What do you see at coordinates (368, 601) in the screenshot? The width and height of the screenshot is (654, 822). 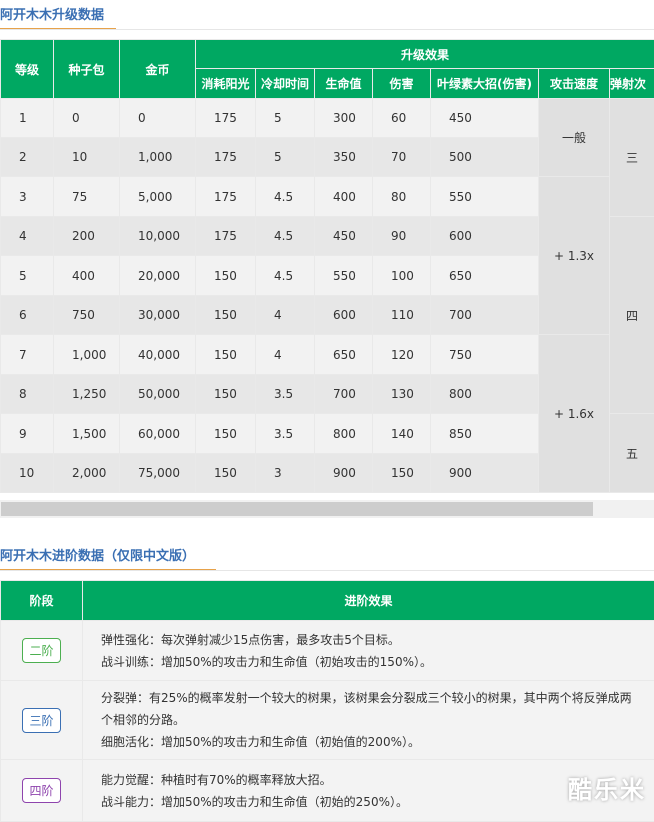 I see `header-advance-effect: 进阶效果` at bounding box center [368, 601].